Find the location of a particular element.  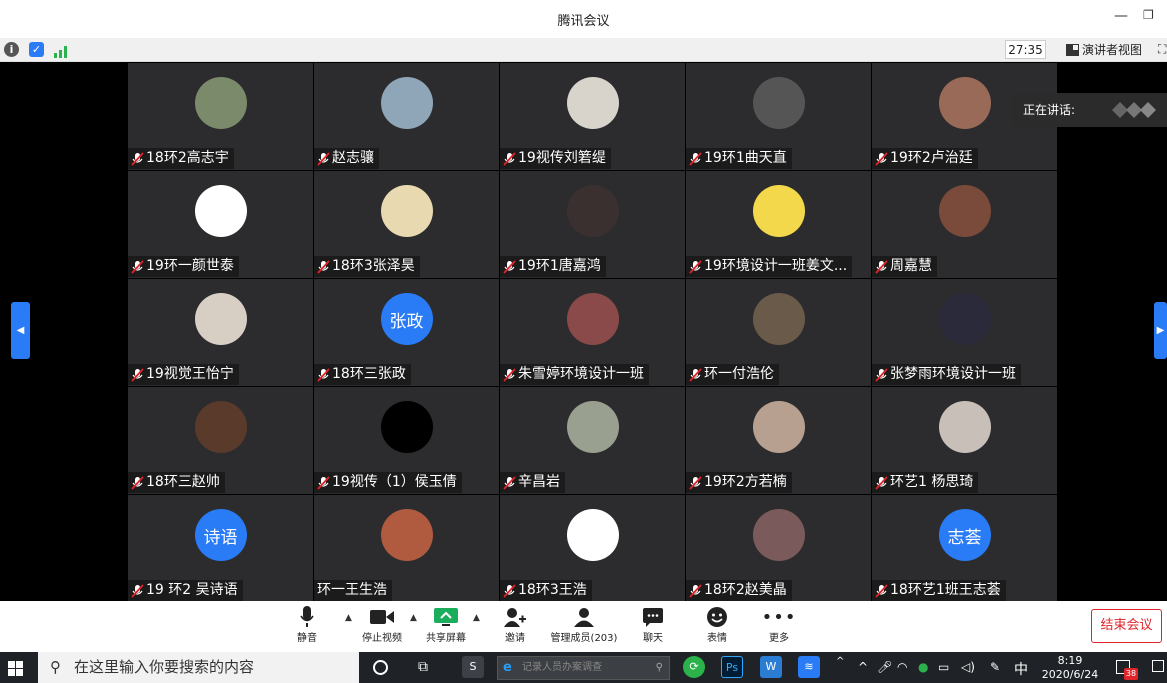

participant-name-tag: 19环1曲天直 is located at coordinates (739, 158).